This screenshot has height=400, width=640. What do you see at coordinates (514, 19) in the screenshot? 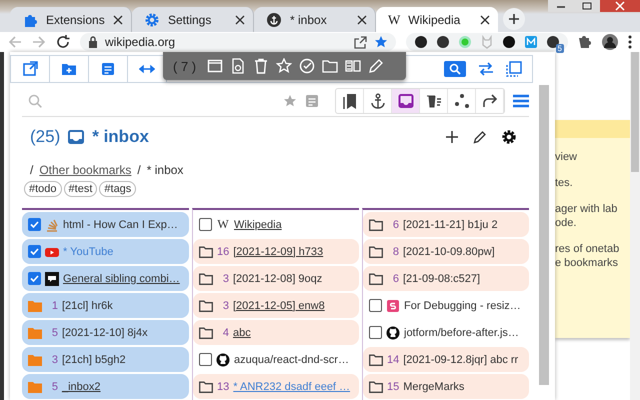
I see `new-tab-button` at bounding box center [514, 19].